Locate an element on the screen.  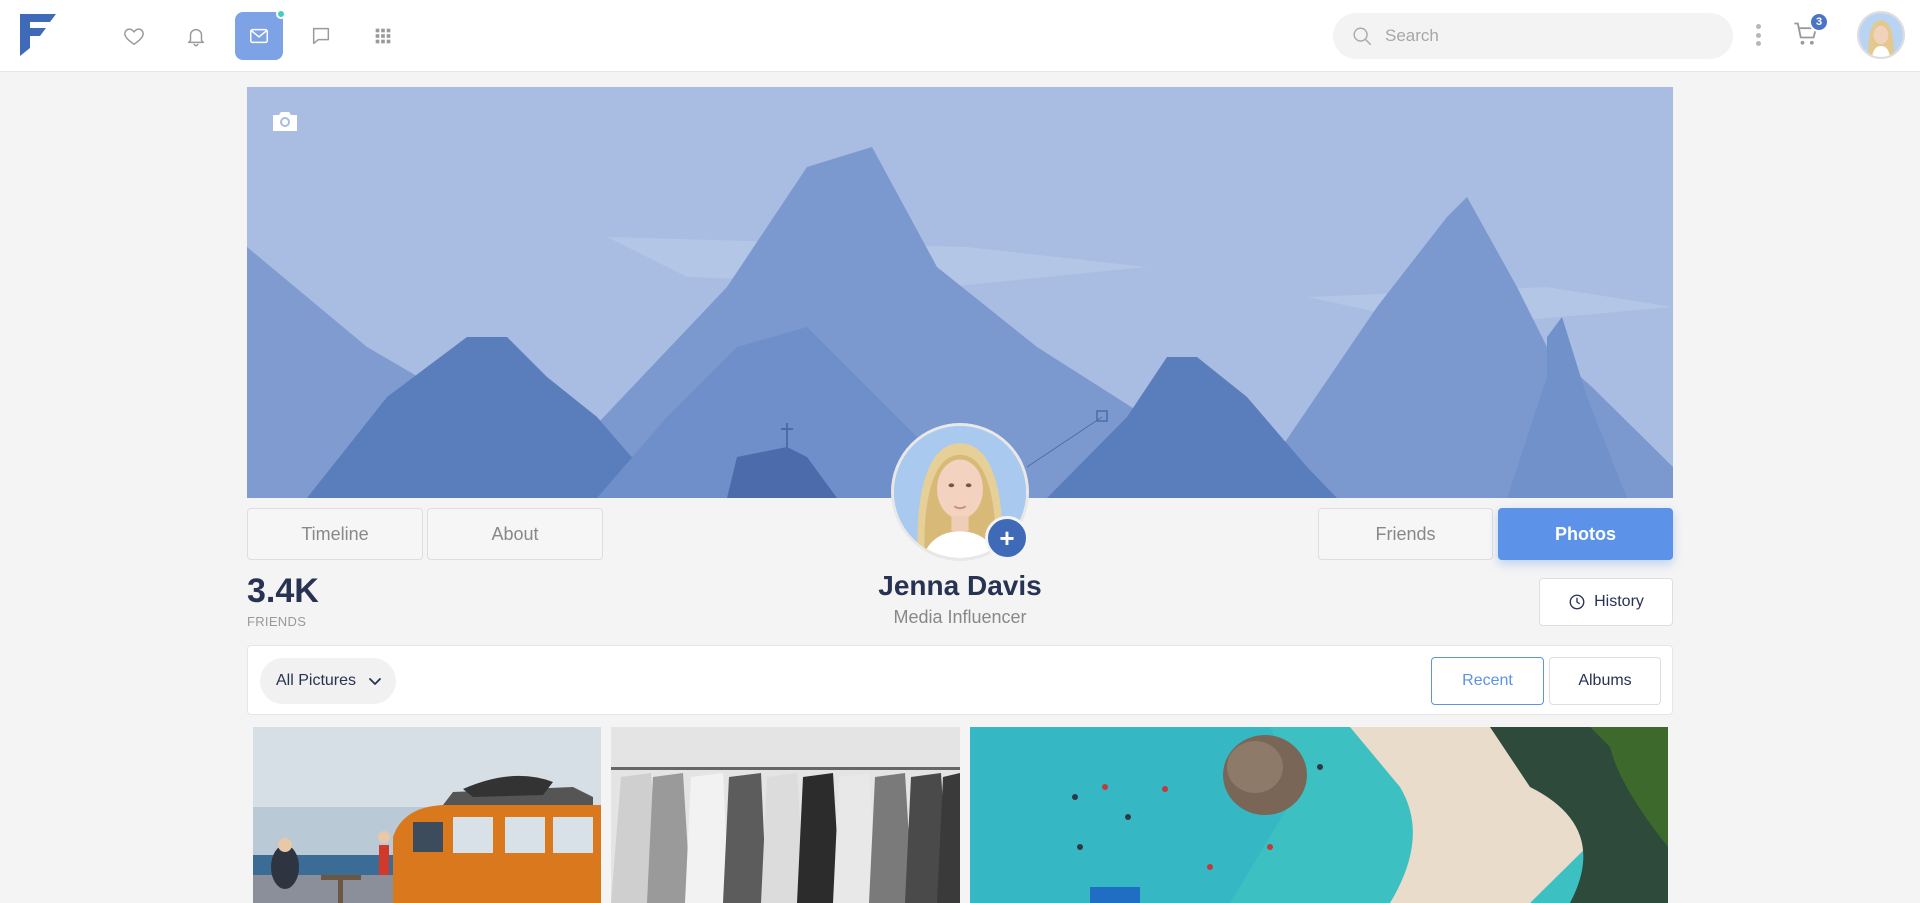
messages-button is located at coordinates (260, 34).